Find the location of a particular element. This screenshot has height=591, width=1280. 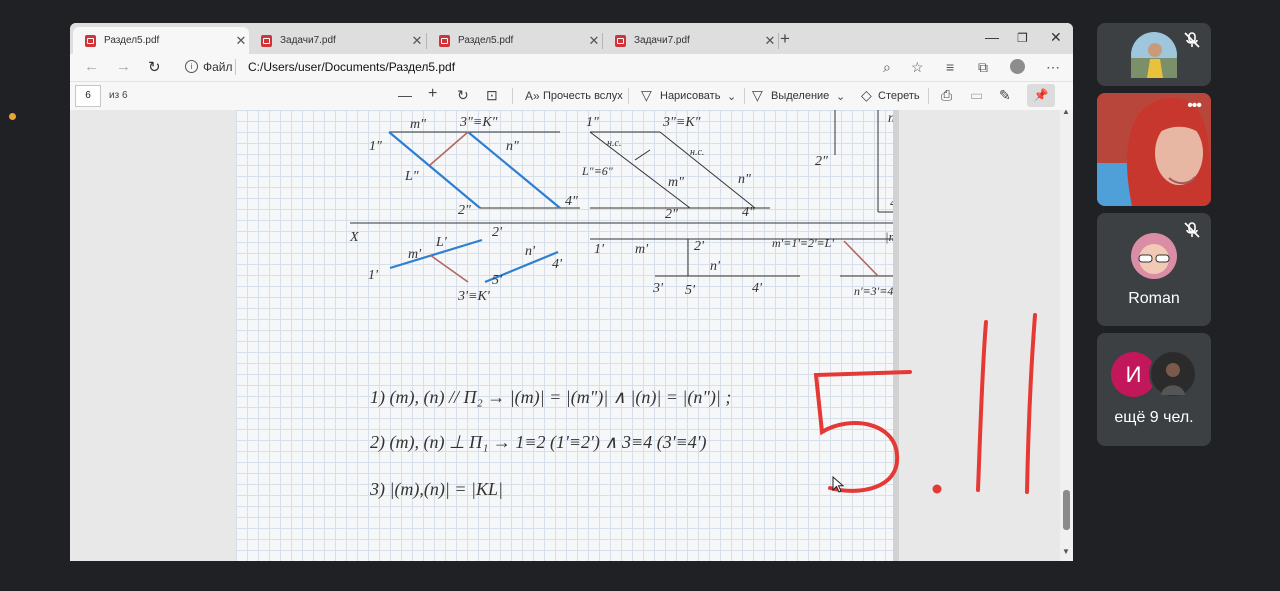

scroll-down-icon: ▼ is located at coordinates (1066, 551).